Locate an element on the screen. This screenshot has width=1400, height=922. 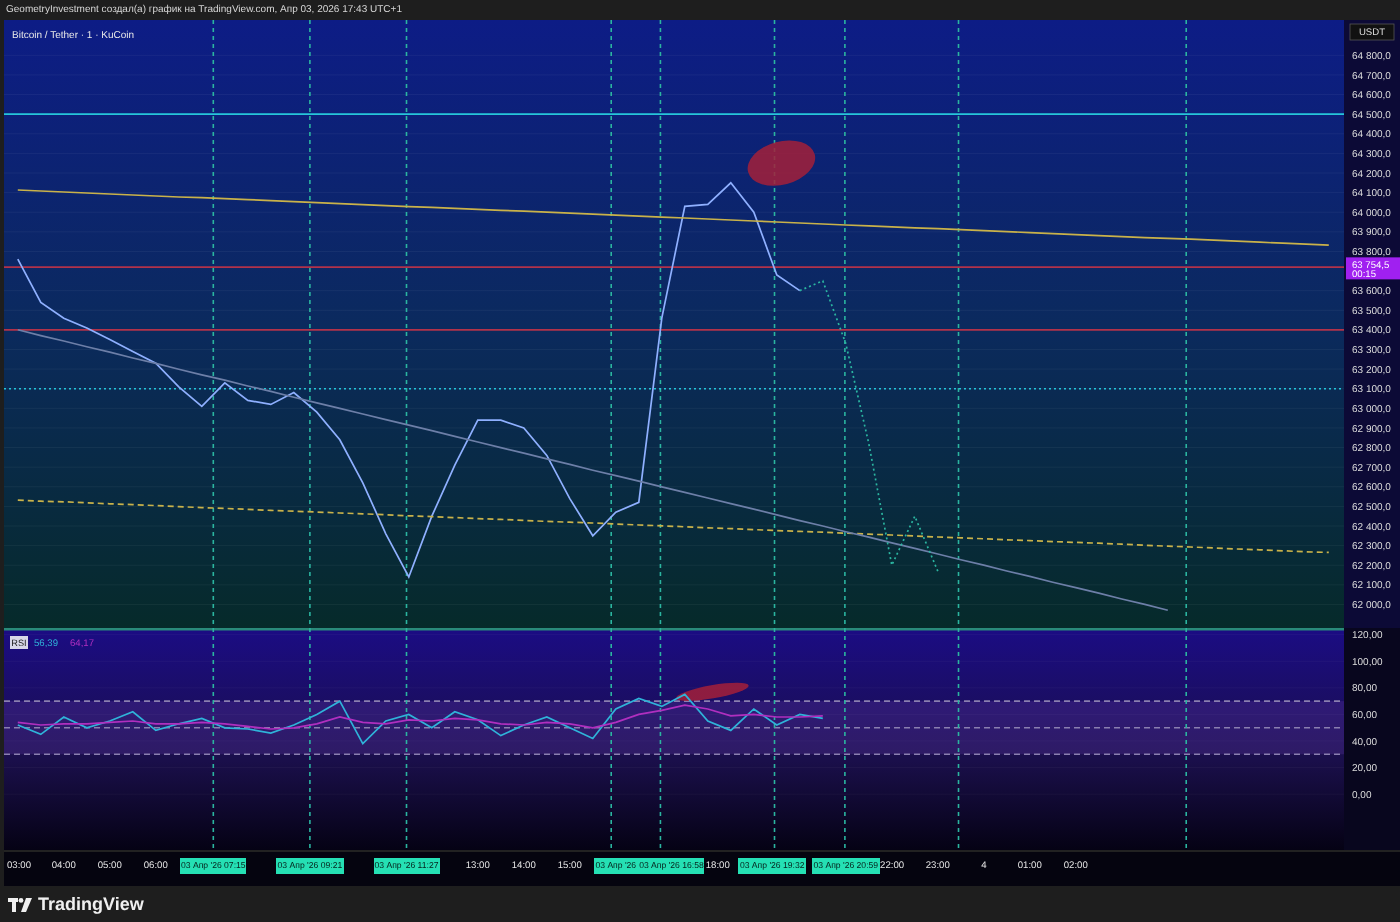
logo-icon is located at coordinates (20, 904).